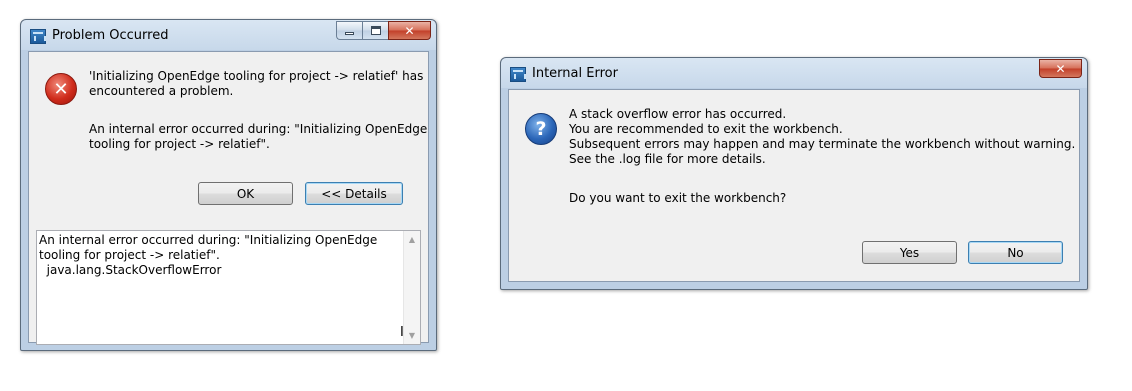  What do you see at coordinates (354, 193) in the screenshot?
I see `details-button: << Details` at bounding box center [354, 193].